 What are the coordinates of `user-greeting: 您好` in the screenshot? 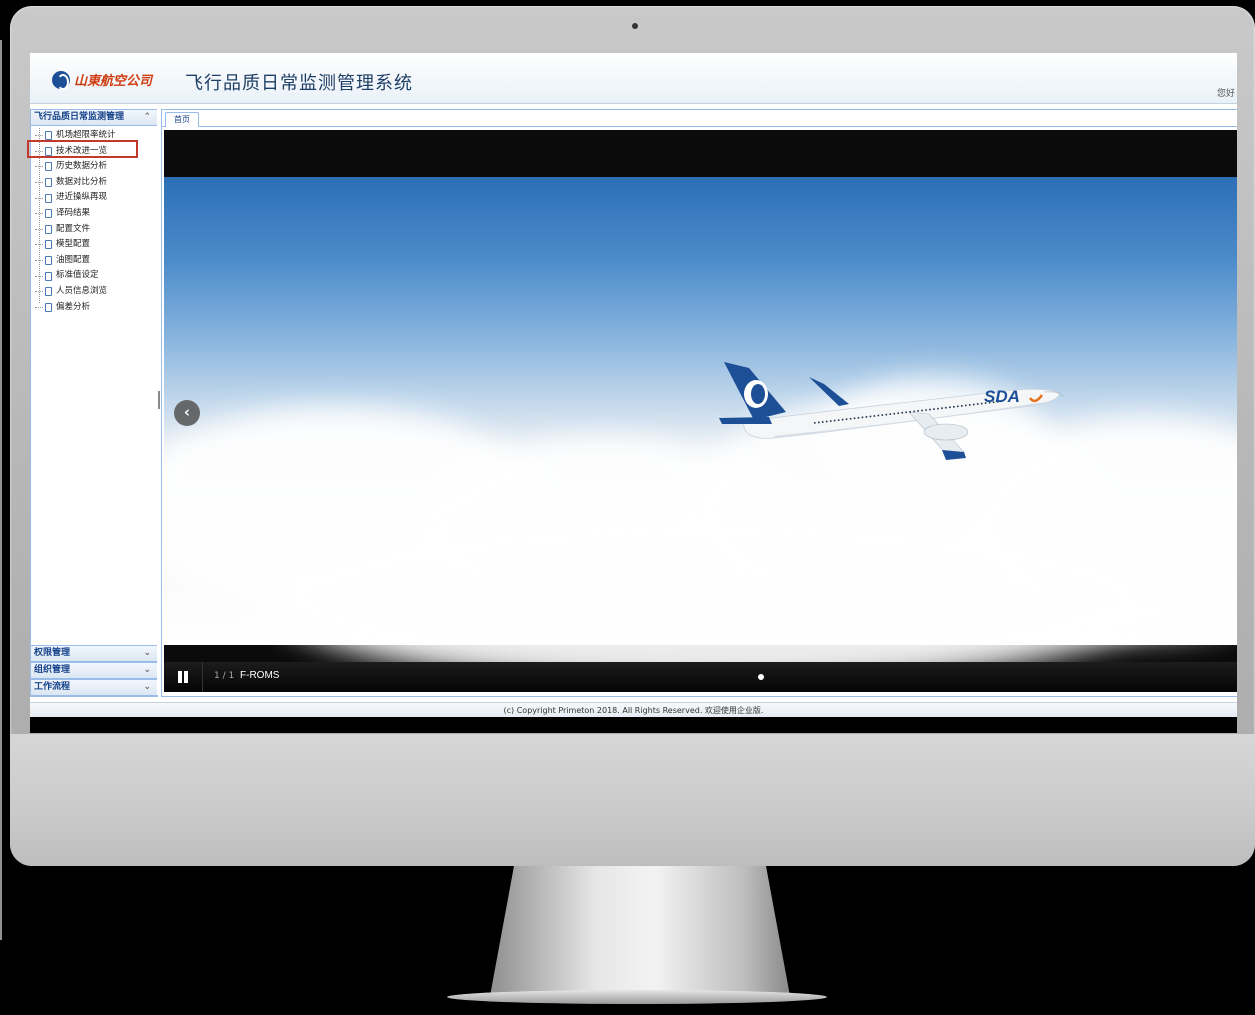 It's located at (1226, 92).